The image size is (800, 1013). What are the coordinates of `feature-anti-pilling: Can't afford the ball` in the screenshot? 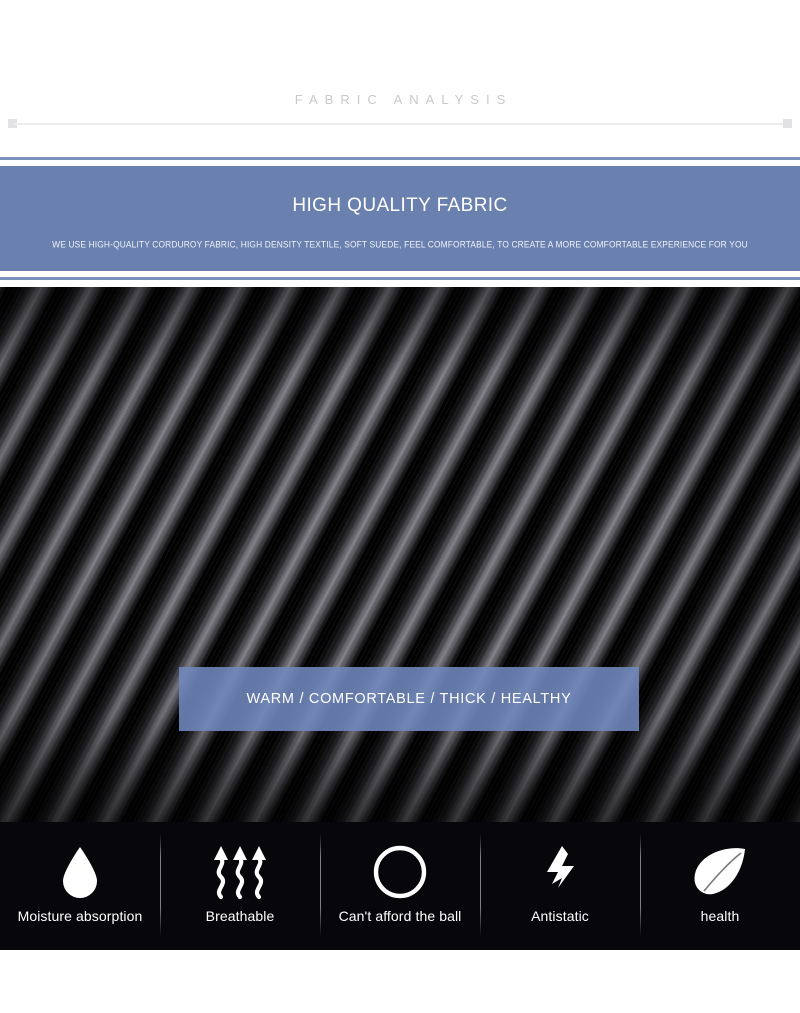 It's located at (400, 886).